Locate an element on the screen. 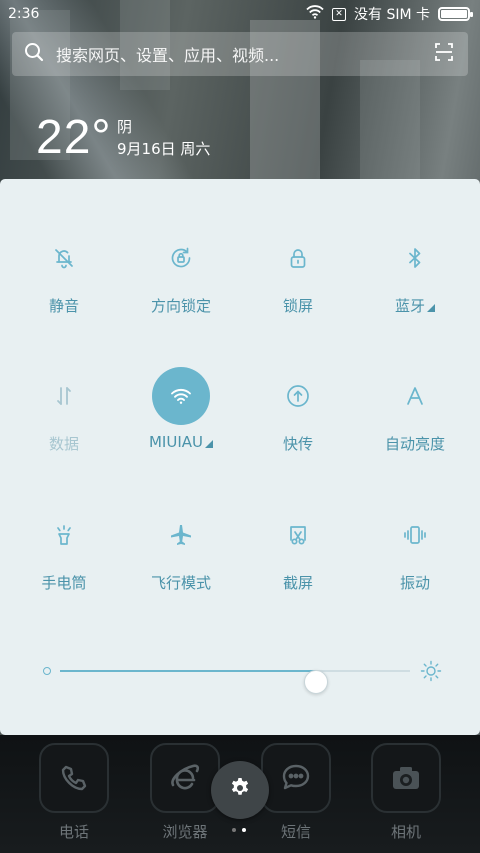  status-icons: ✕ 没有 SIM 卡 is located at coordinates (389, 14).